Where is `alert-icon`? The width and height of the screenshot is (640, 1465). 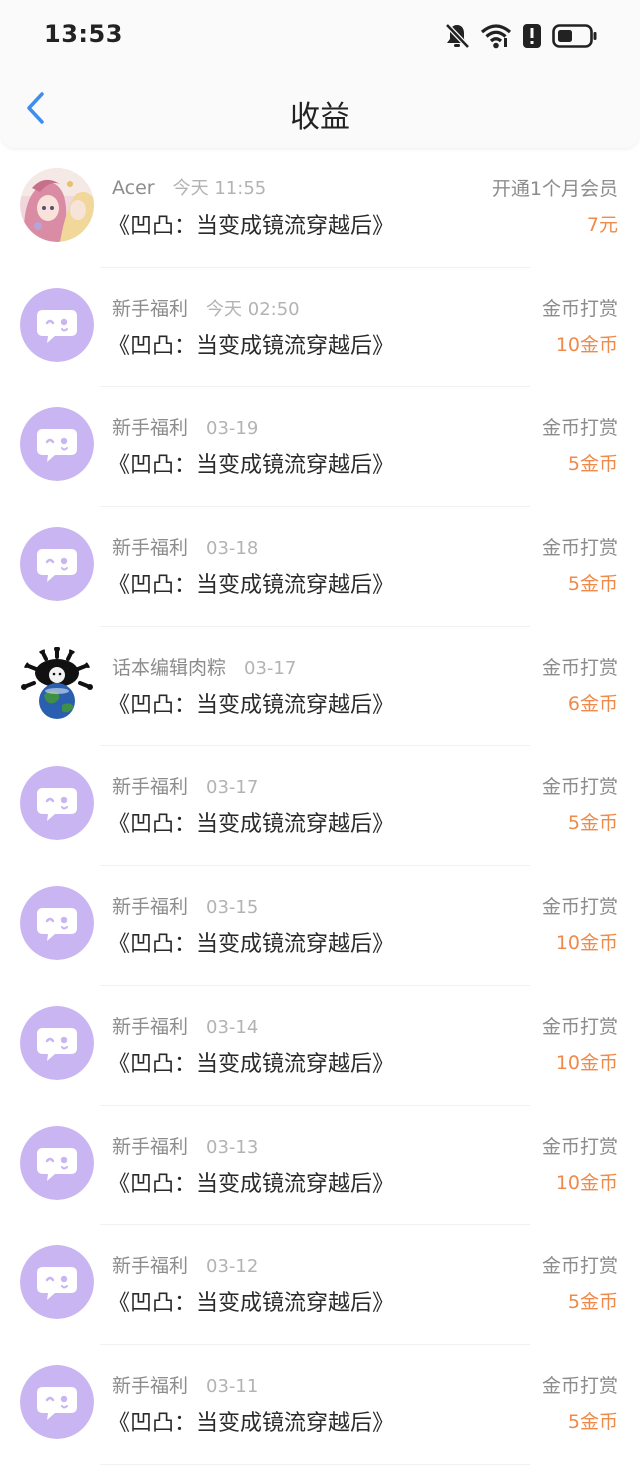
alert-icon is located at coordinates (532, 36).